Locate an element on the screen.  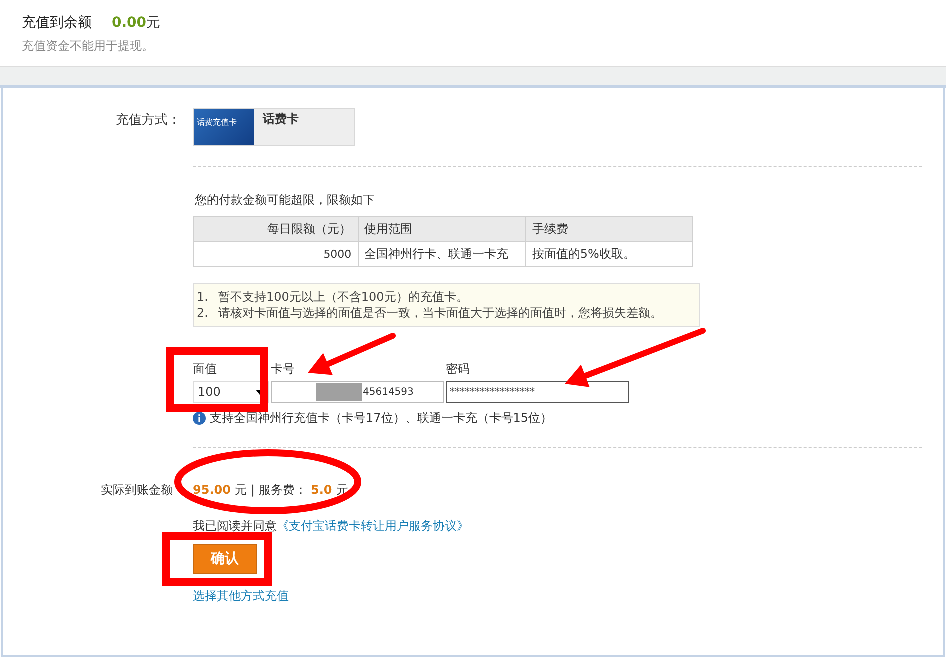
table-cell: 按面值的5%收取。 is located at coordinates (609, 254).